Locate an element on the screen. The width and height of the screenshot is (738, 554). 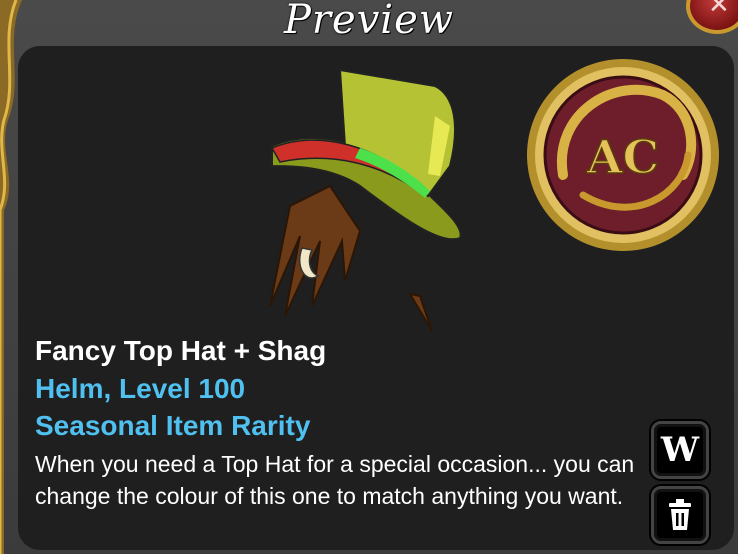
item-rarity: Seasonal Item Rarity is located at coordinates (173, 425).